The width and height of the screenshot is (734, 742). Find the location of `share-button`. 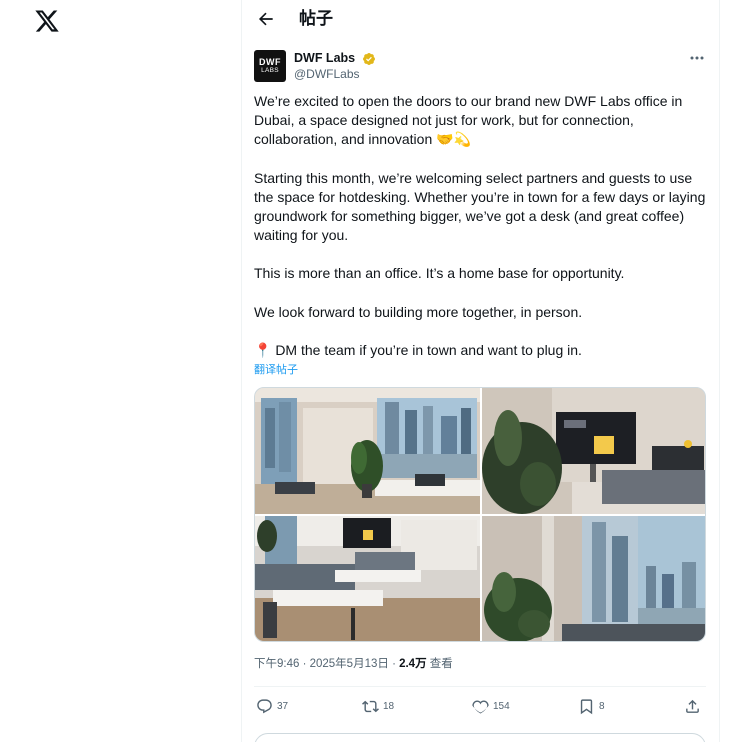

share-button is located at coordinates (692, 706).